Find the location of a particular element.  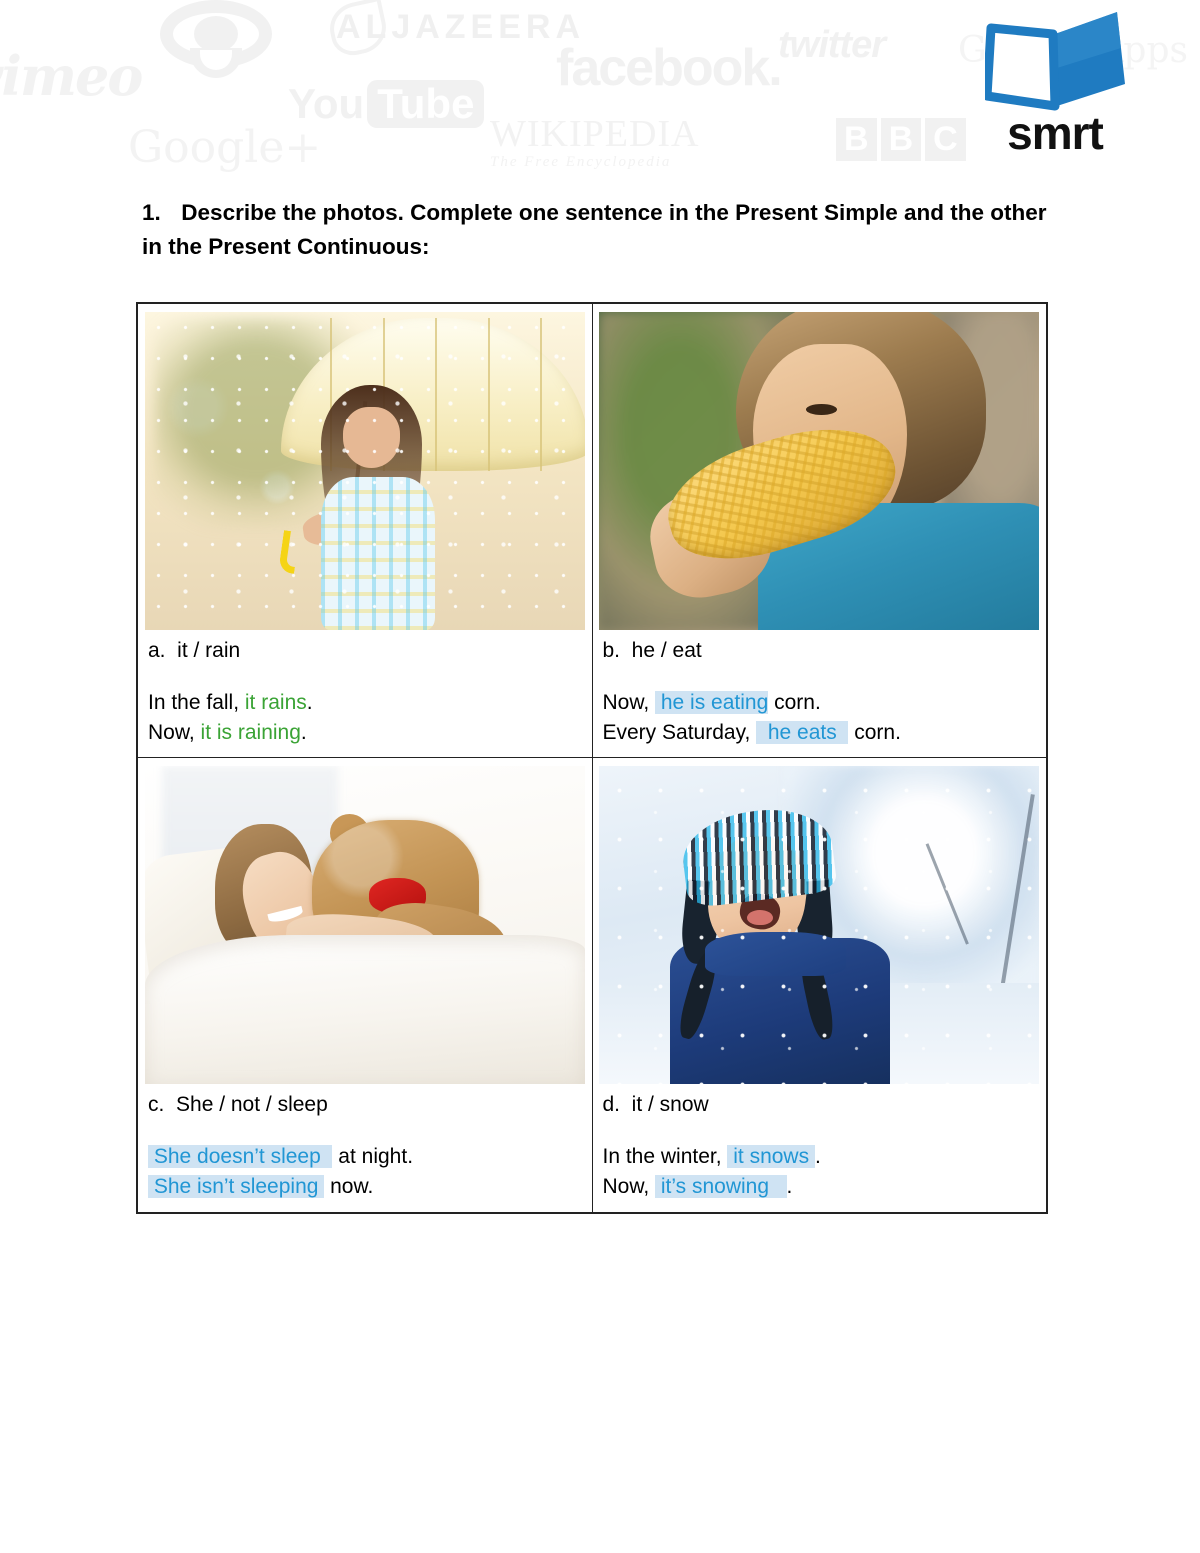

answer-blank: She isn’t sleeping is located at coordinates (236, 1187).